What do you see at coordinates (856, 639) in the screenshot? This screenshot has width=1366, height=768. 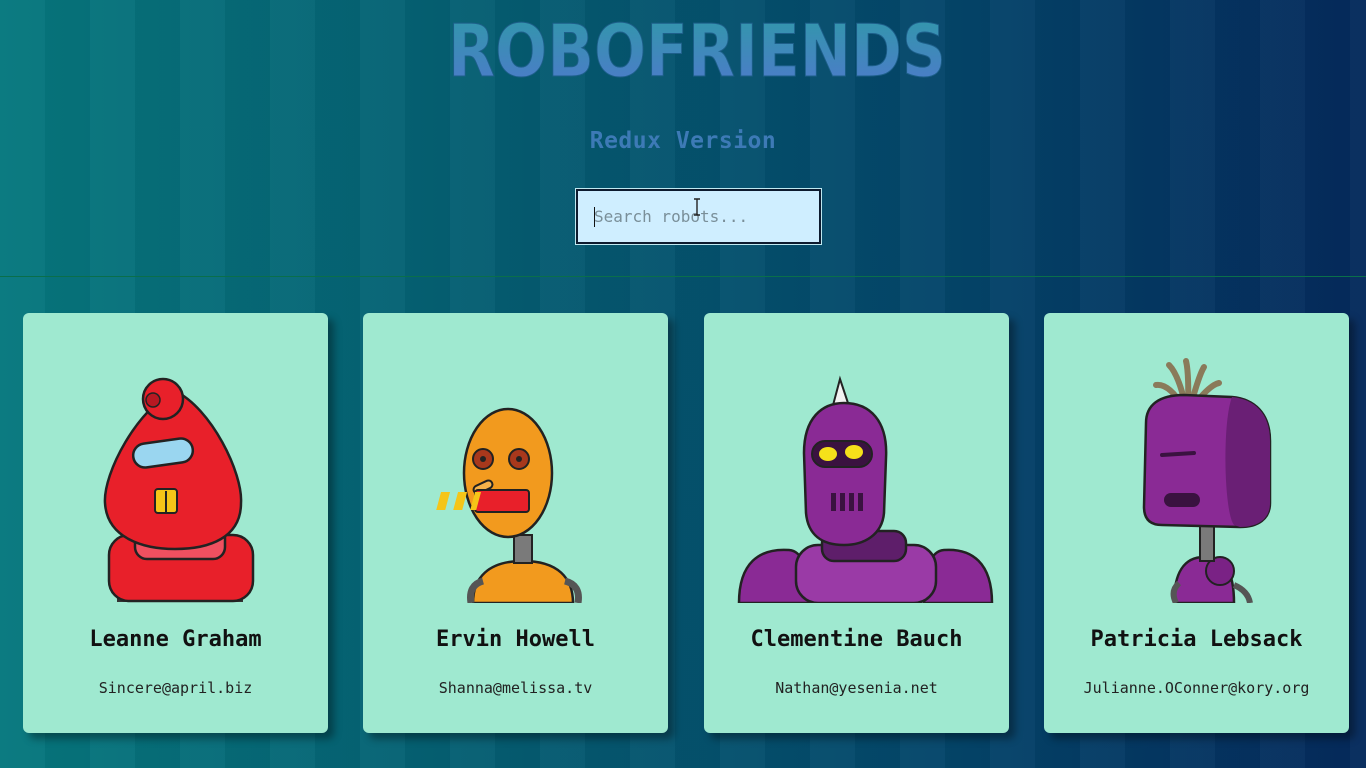 I see `robot-name: Clementine Bauch` at bounding box center [856, 639].